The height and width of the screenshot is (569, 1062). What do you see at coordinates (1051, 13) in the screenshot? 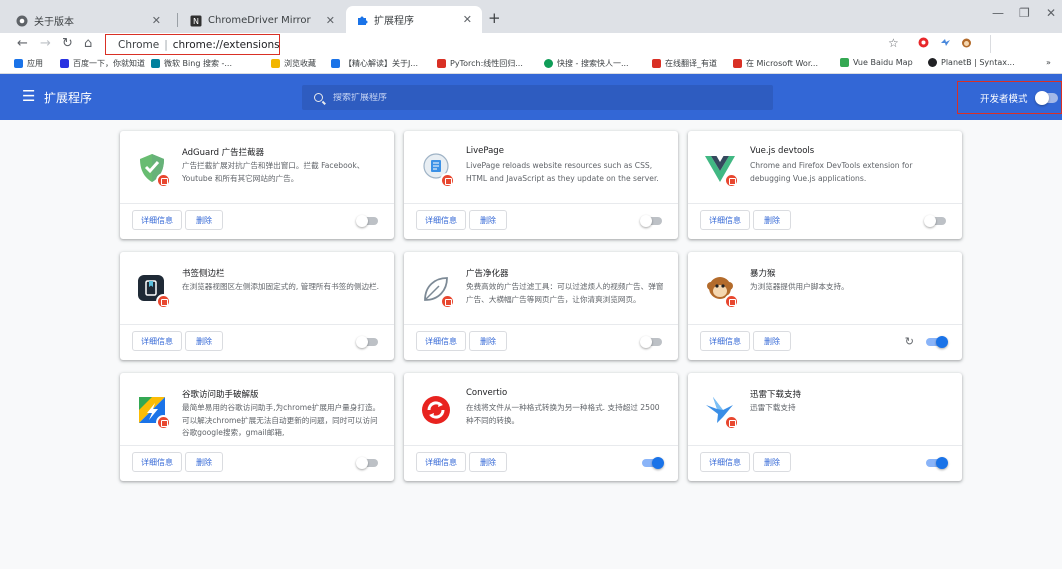
I see `close-window-button: ✕` at bounding box center [1051, 13].